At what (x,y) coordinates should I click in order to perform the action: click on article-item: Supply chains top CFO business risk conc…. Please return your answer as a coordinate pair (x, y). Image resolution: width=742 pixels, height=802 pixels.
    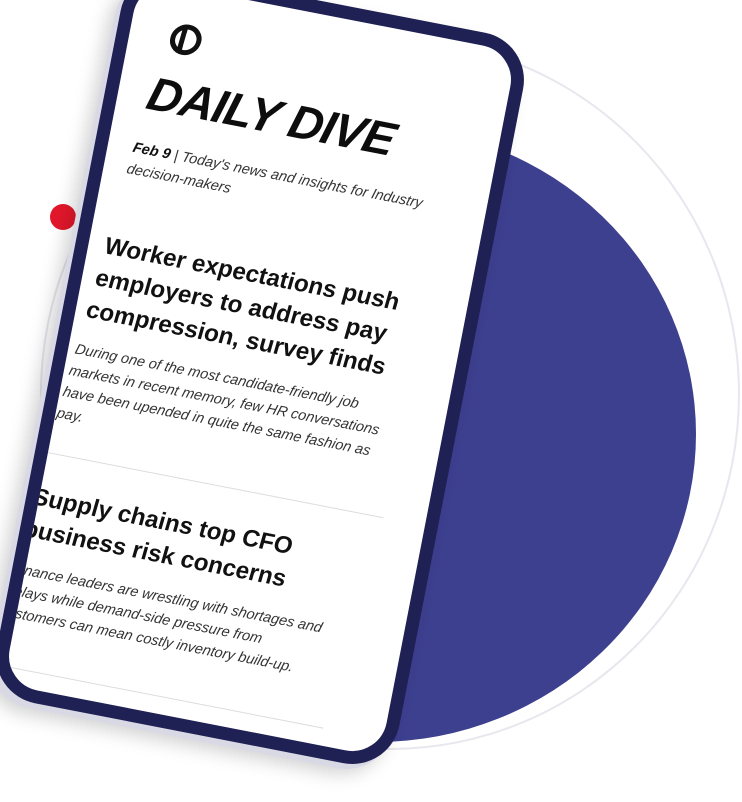
    Looking at the image, I should click on (176, 582).